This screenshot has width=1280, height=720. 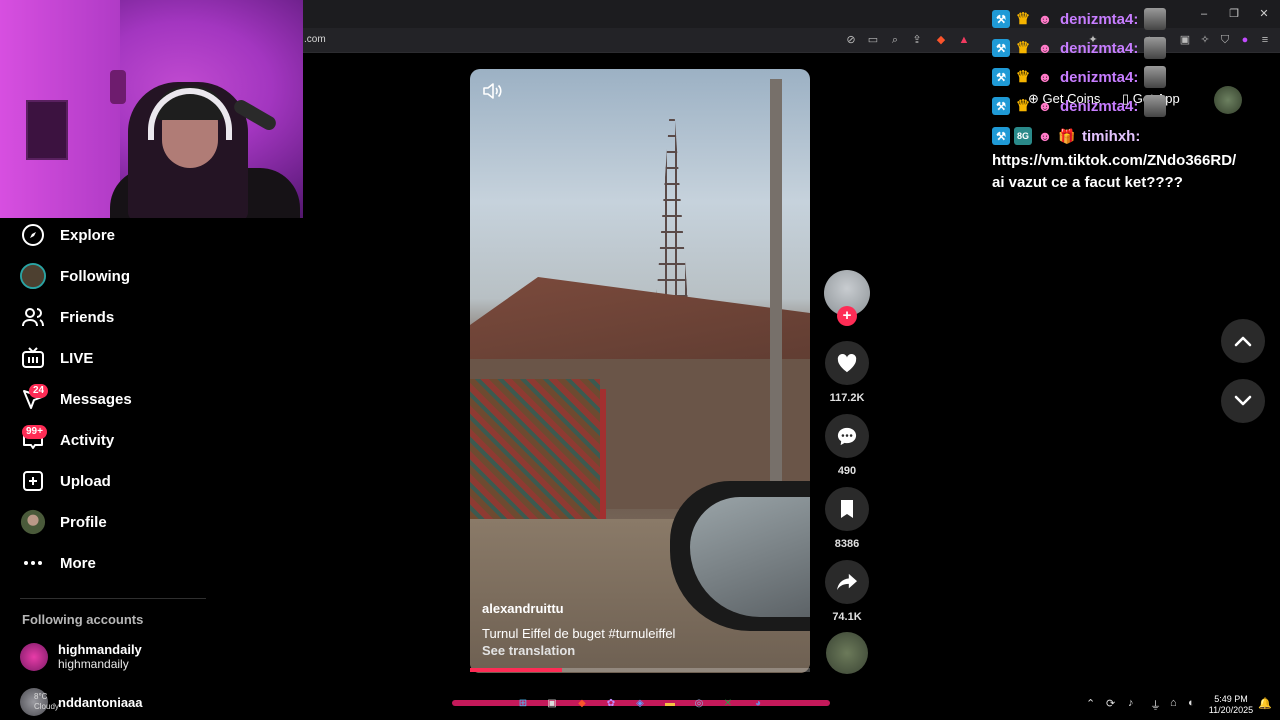 What do you see at coordinates (33, 276) in the screenshot?
I see `following-avatar-icon` at bounding box center [33, 276].